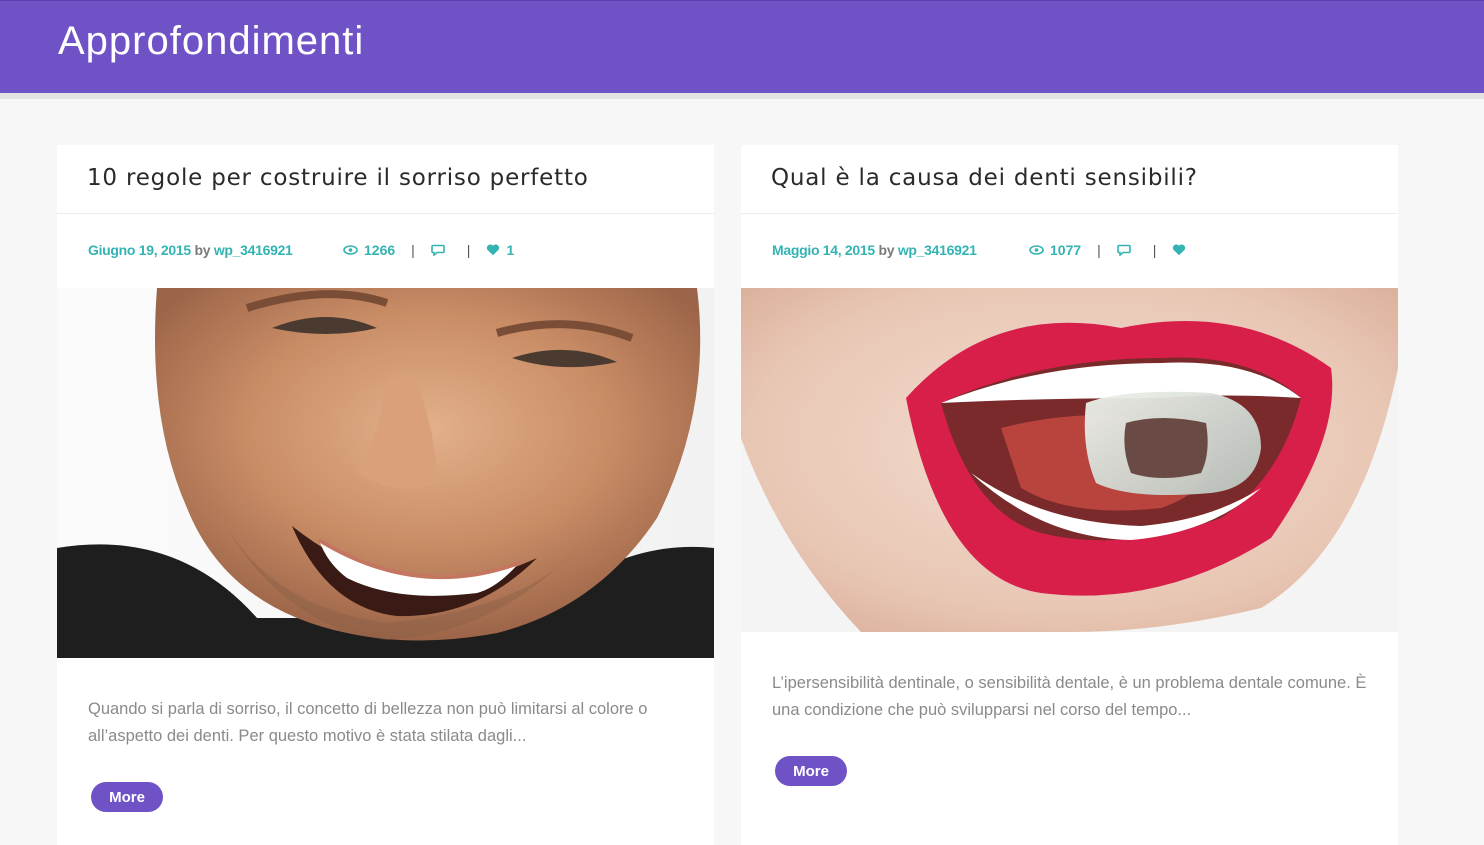 Image resolution: width=1484 pixels, height=845 pixels. What do you see at coordinates (984, 178) in the screenshot?
I see `post-title: Qual è la causa dei denti sensibili?` at bounding box center [984, 178].